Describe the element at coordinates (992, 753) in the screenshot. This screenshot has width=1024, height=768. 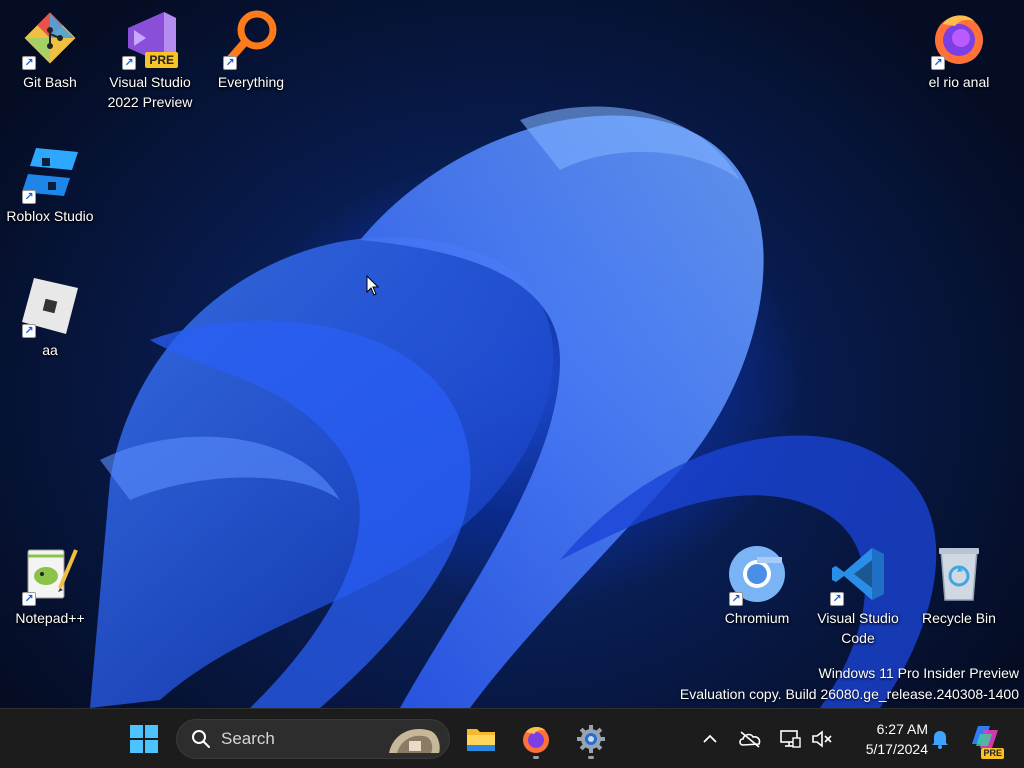
I see `copilot-preview-badge: PRE` at that location.